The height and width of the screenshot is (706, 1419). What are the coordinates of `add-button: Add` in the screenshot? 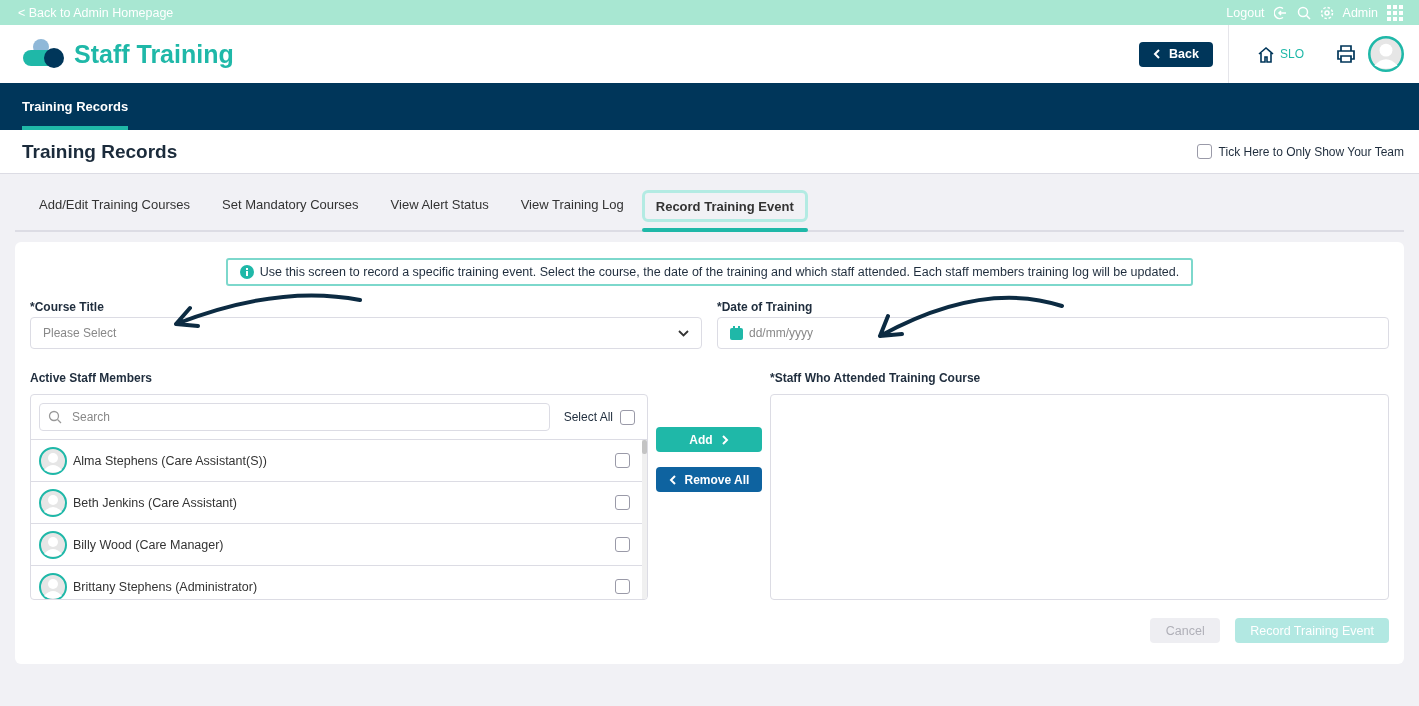 It's located at (709, 439).